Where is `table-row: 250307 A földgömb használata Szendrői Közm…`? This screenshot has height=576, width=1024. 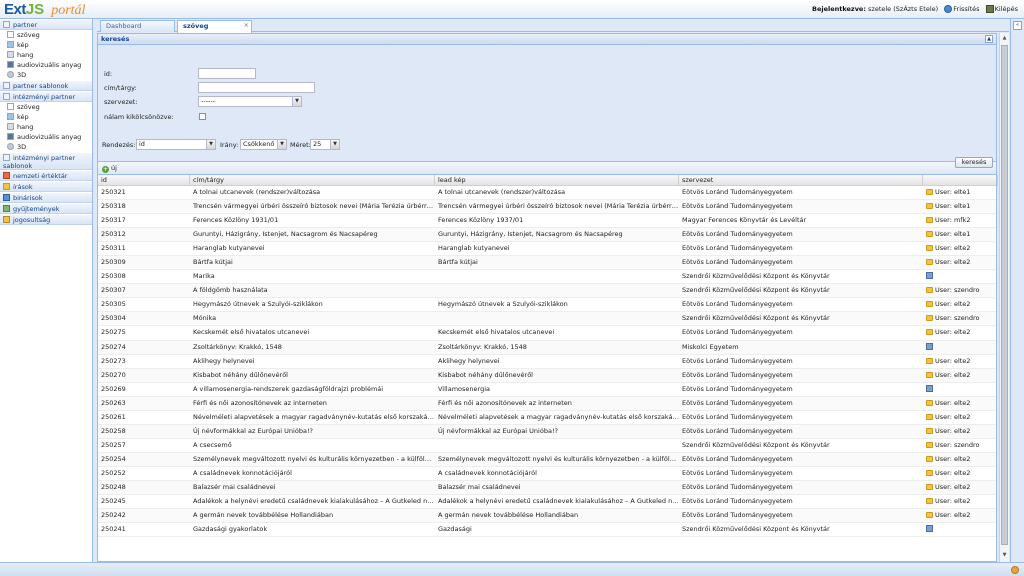
table-row: 250307 A földgömb használata Szendrői Közm… is located at coordinates (547, 291).